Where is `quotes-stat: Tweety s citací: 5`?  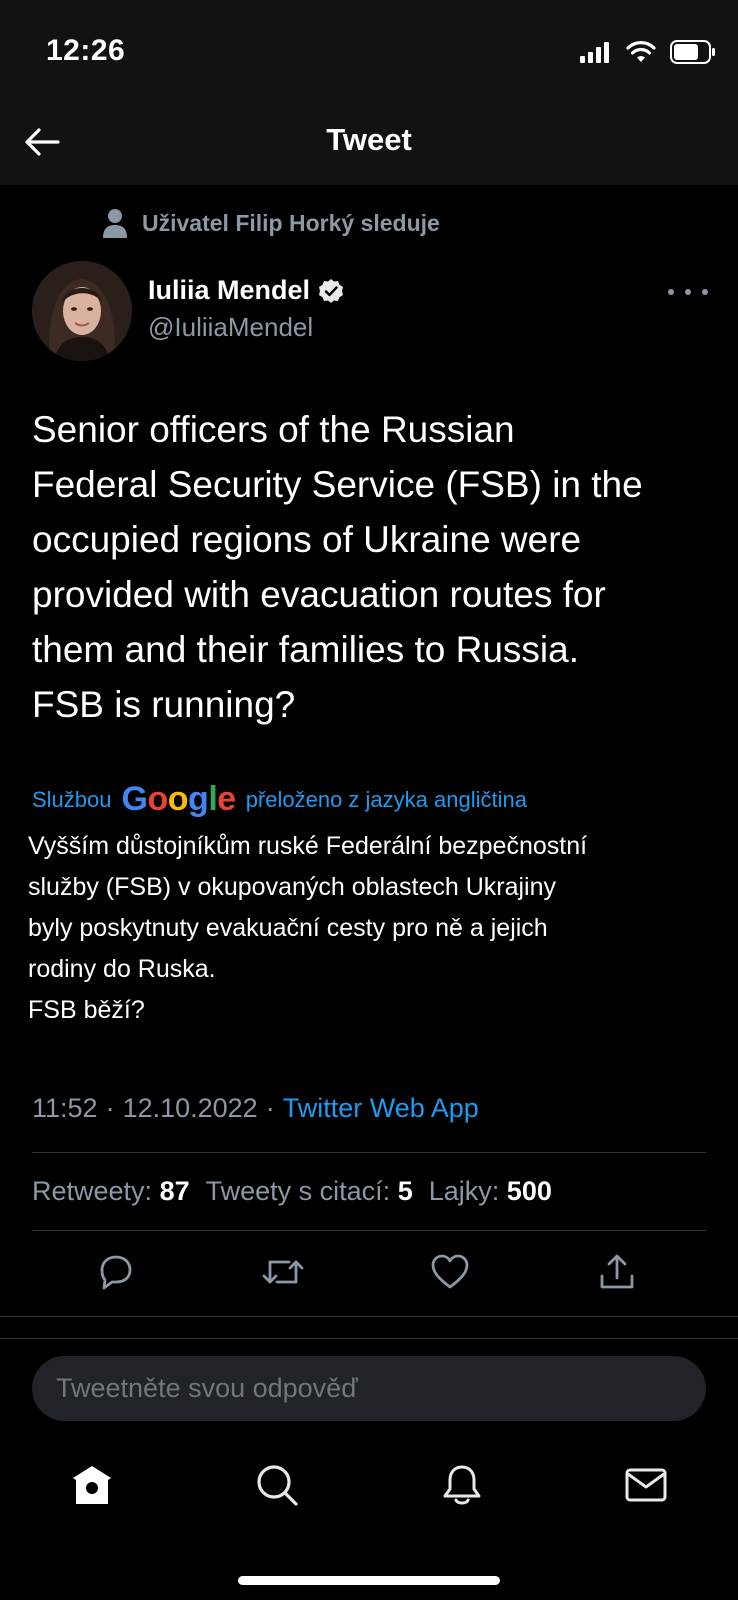 quotes-stat: Tweety s citací: 5 is located at coordinates (309, 1191).